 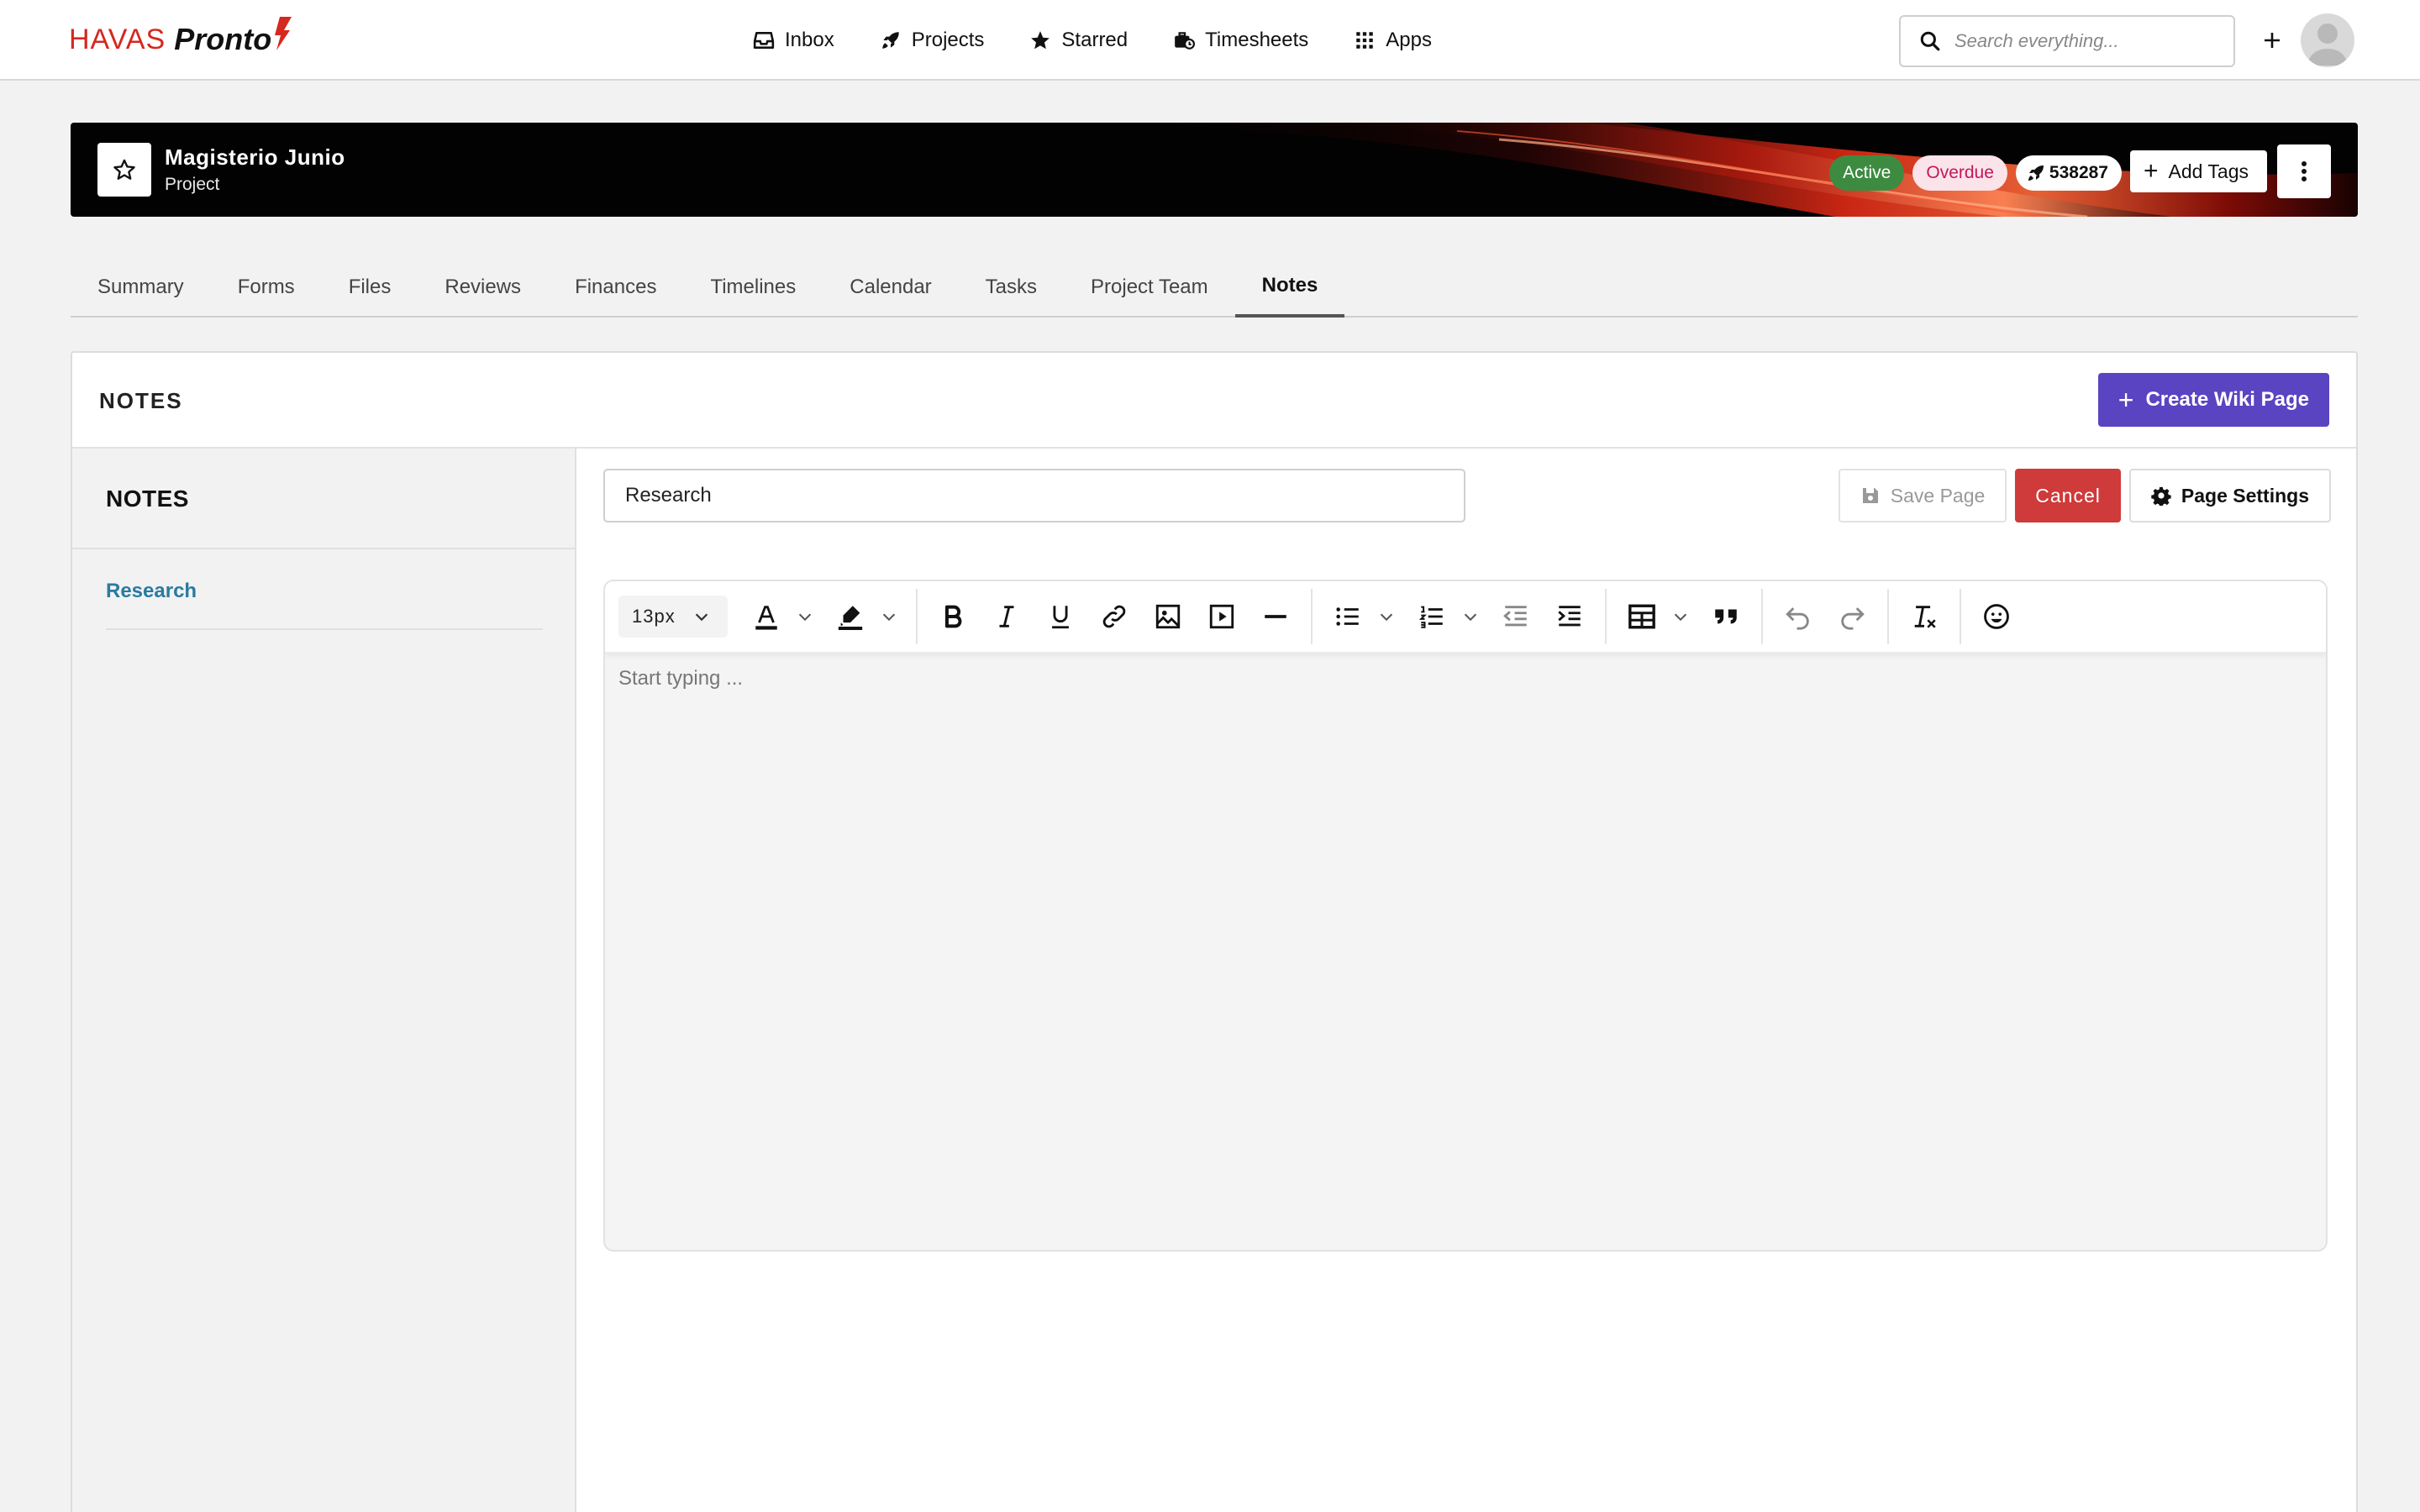 I want to click on bold-button, so click(x=953, y=616).